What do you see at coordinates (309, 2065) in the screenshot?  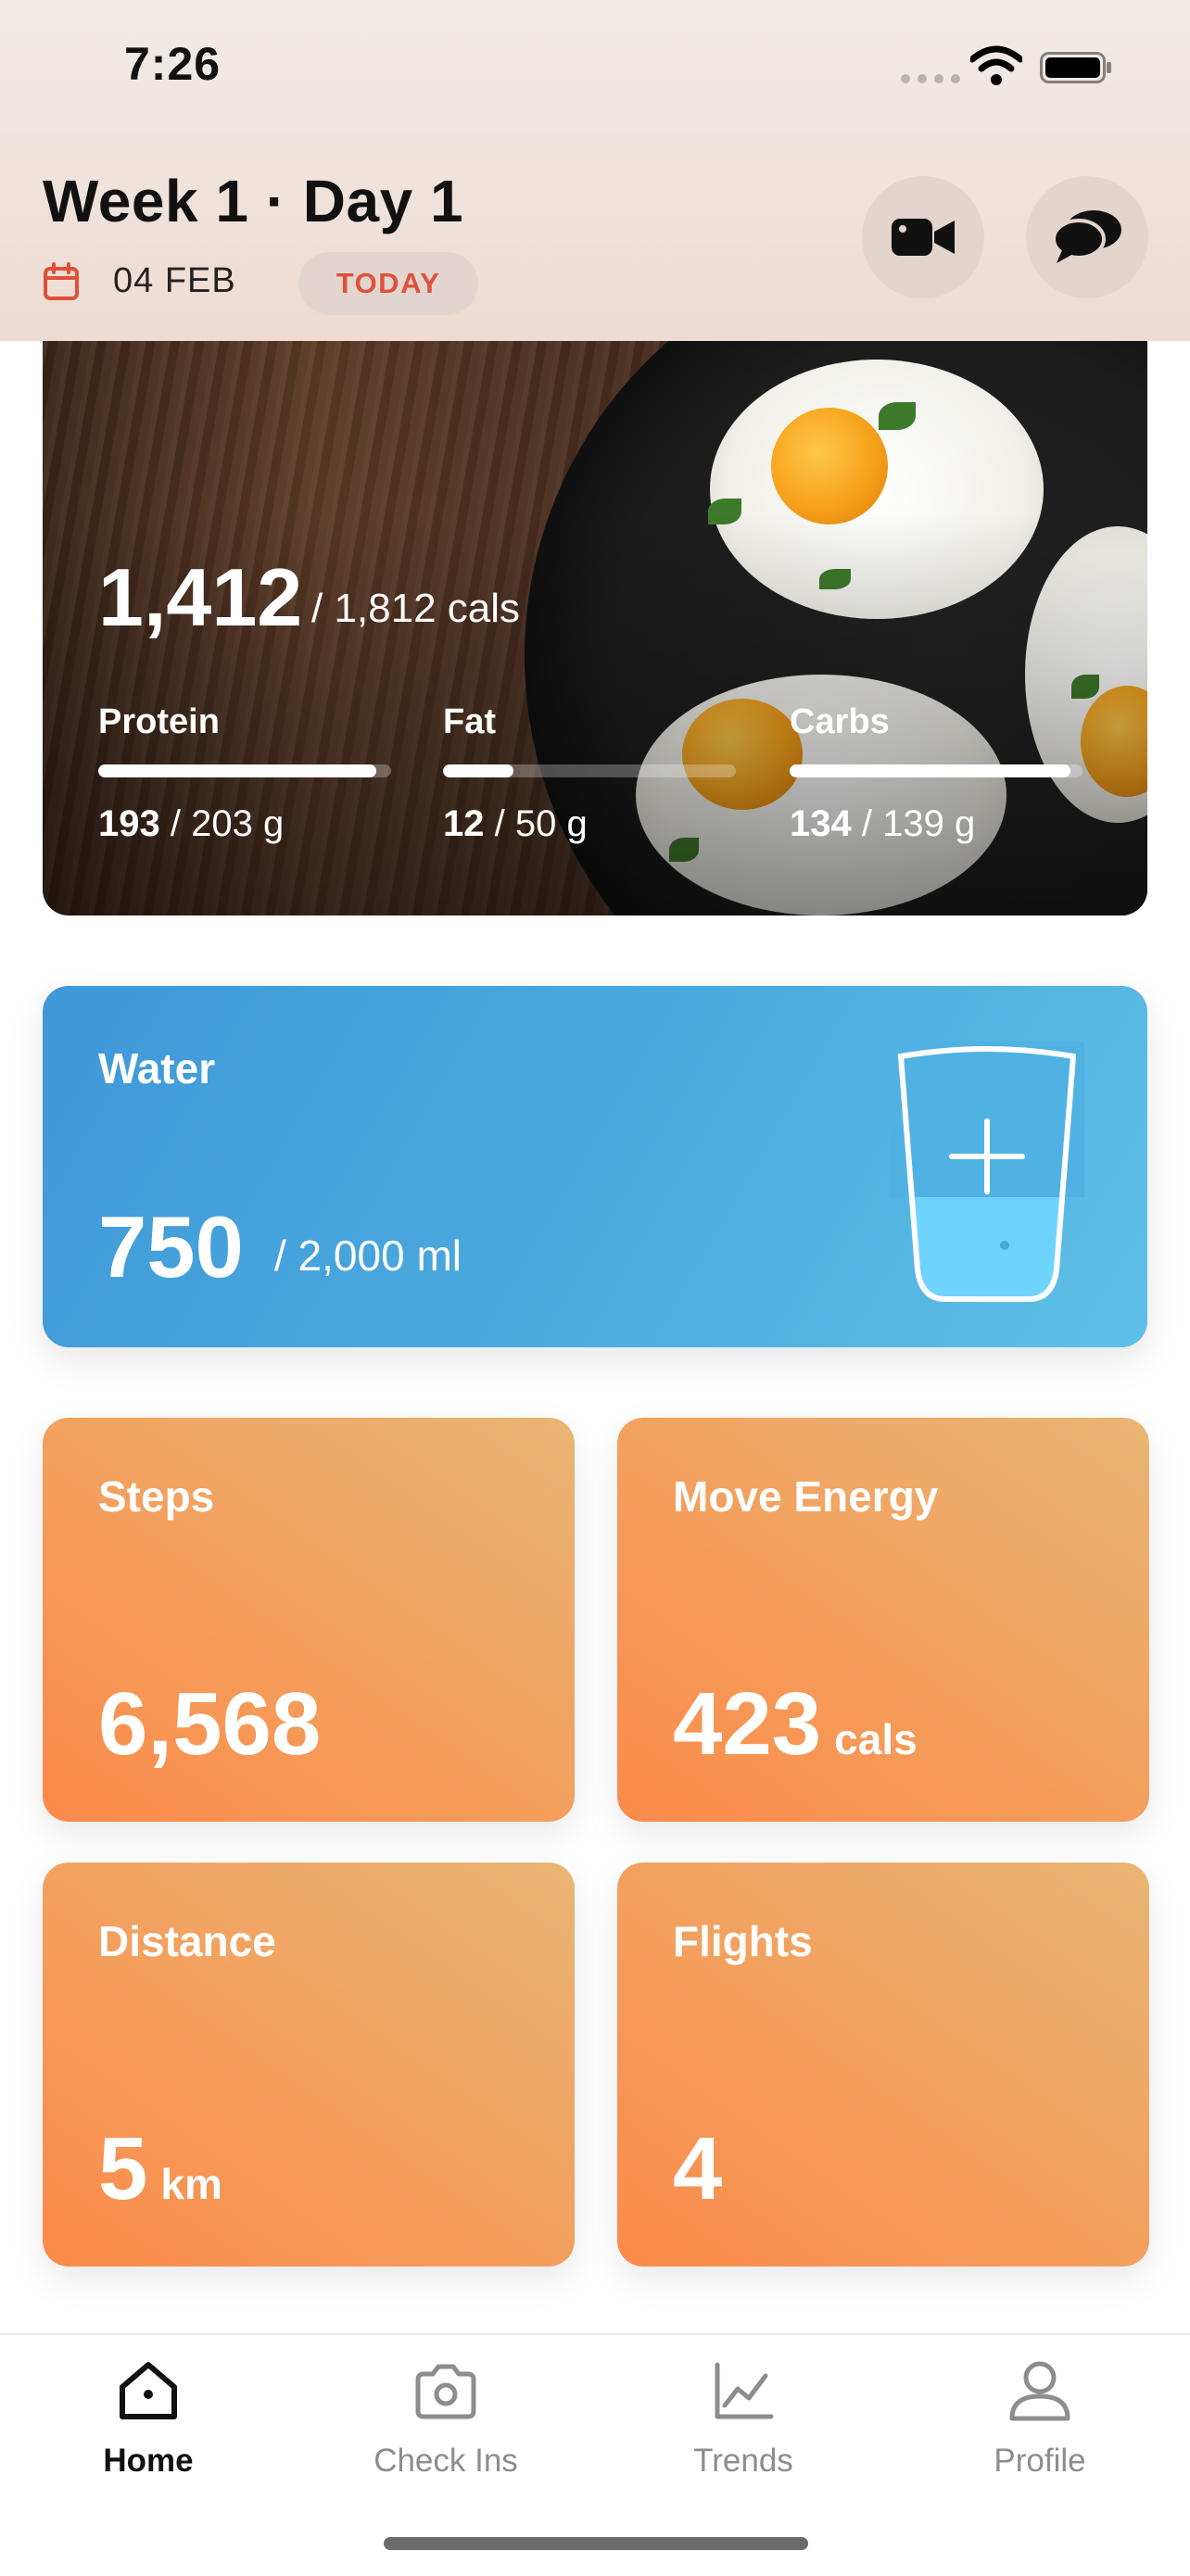 I see `distance-card: Distance 5 km` at bounding box center [309, 2065].